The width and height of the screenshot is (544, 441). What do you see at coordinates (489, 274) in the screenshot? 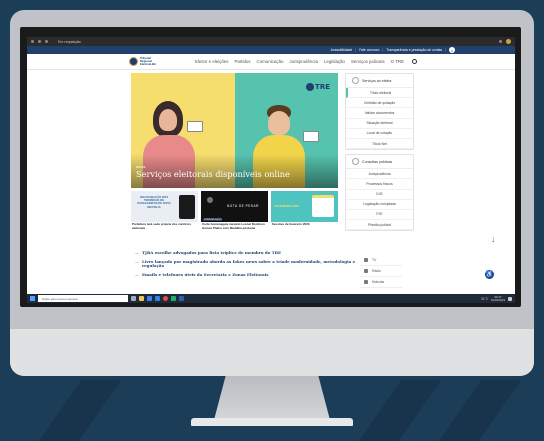
I see `accessibility-icon: ♿` at bounding box center [489, 274].